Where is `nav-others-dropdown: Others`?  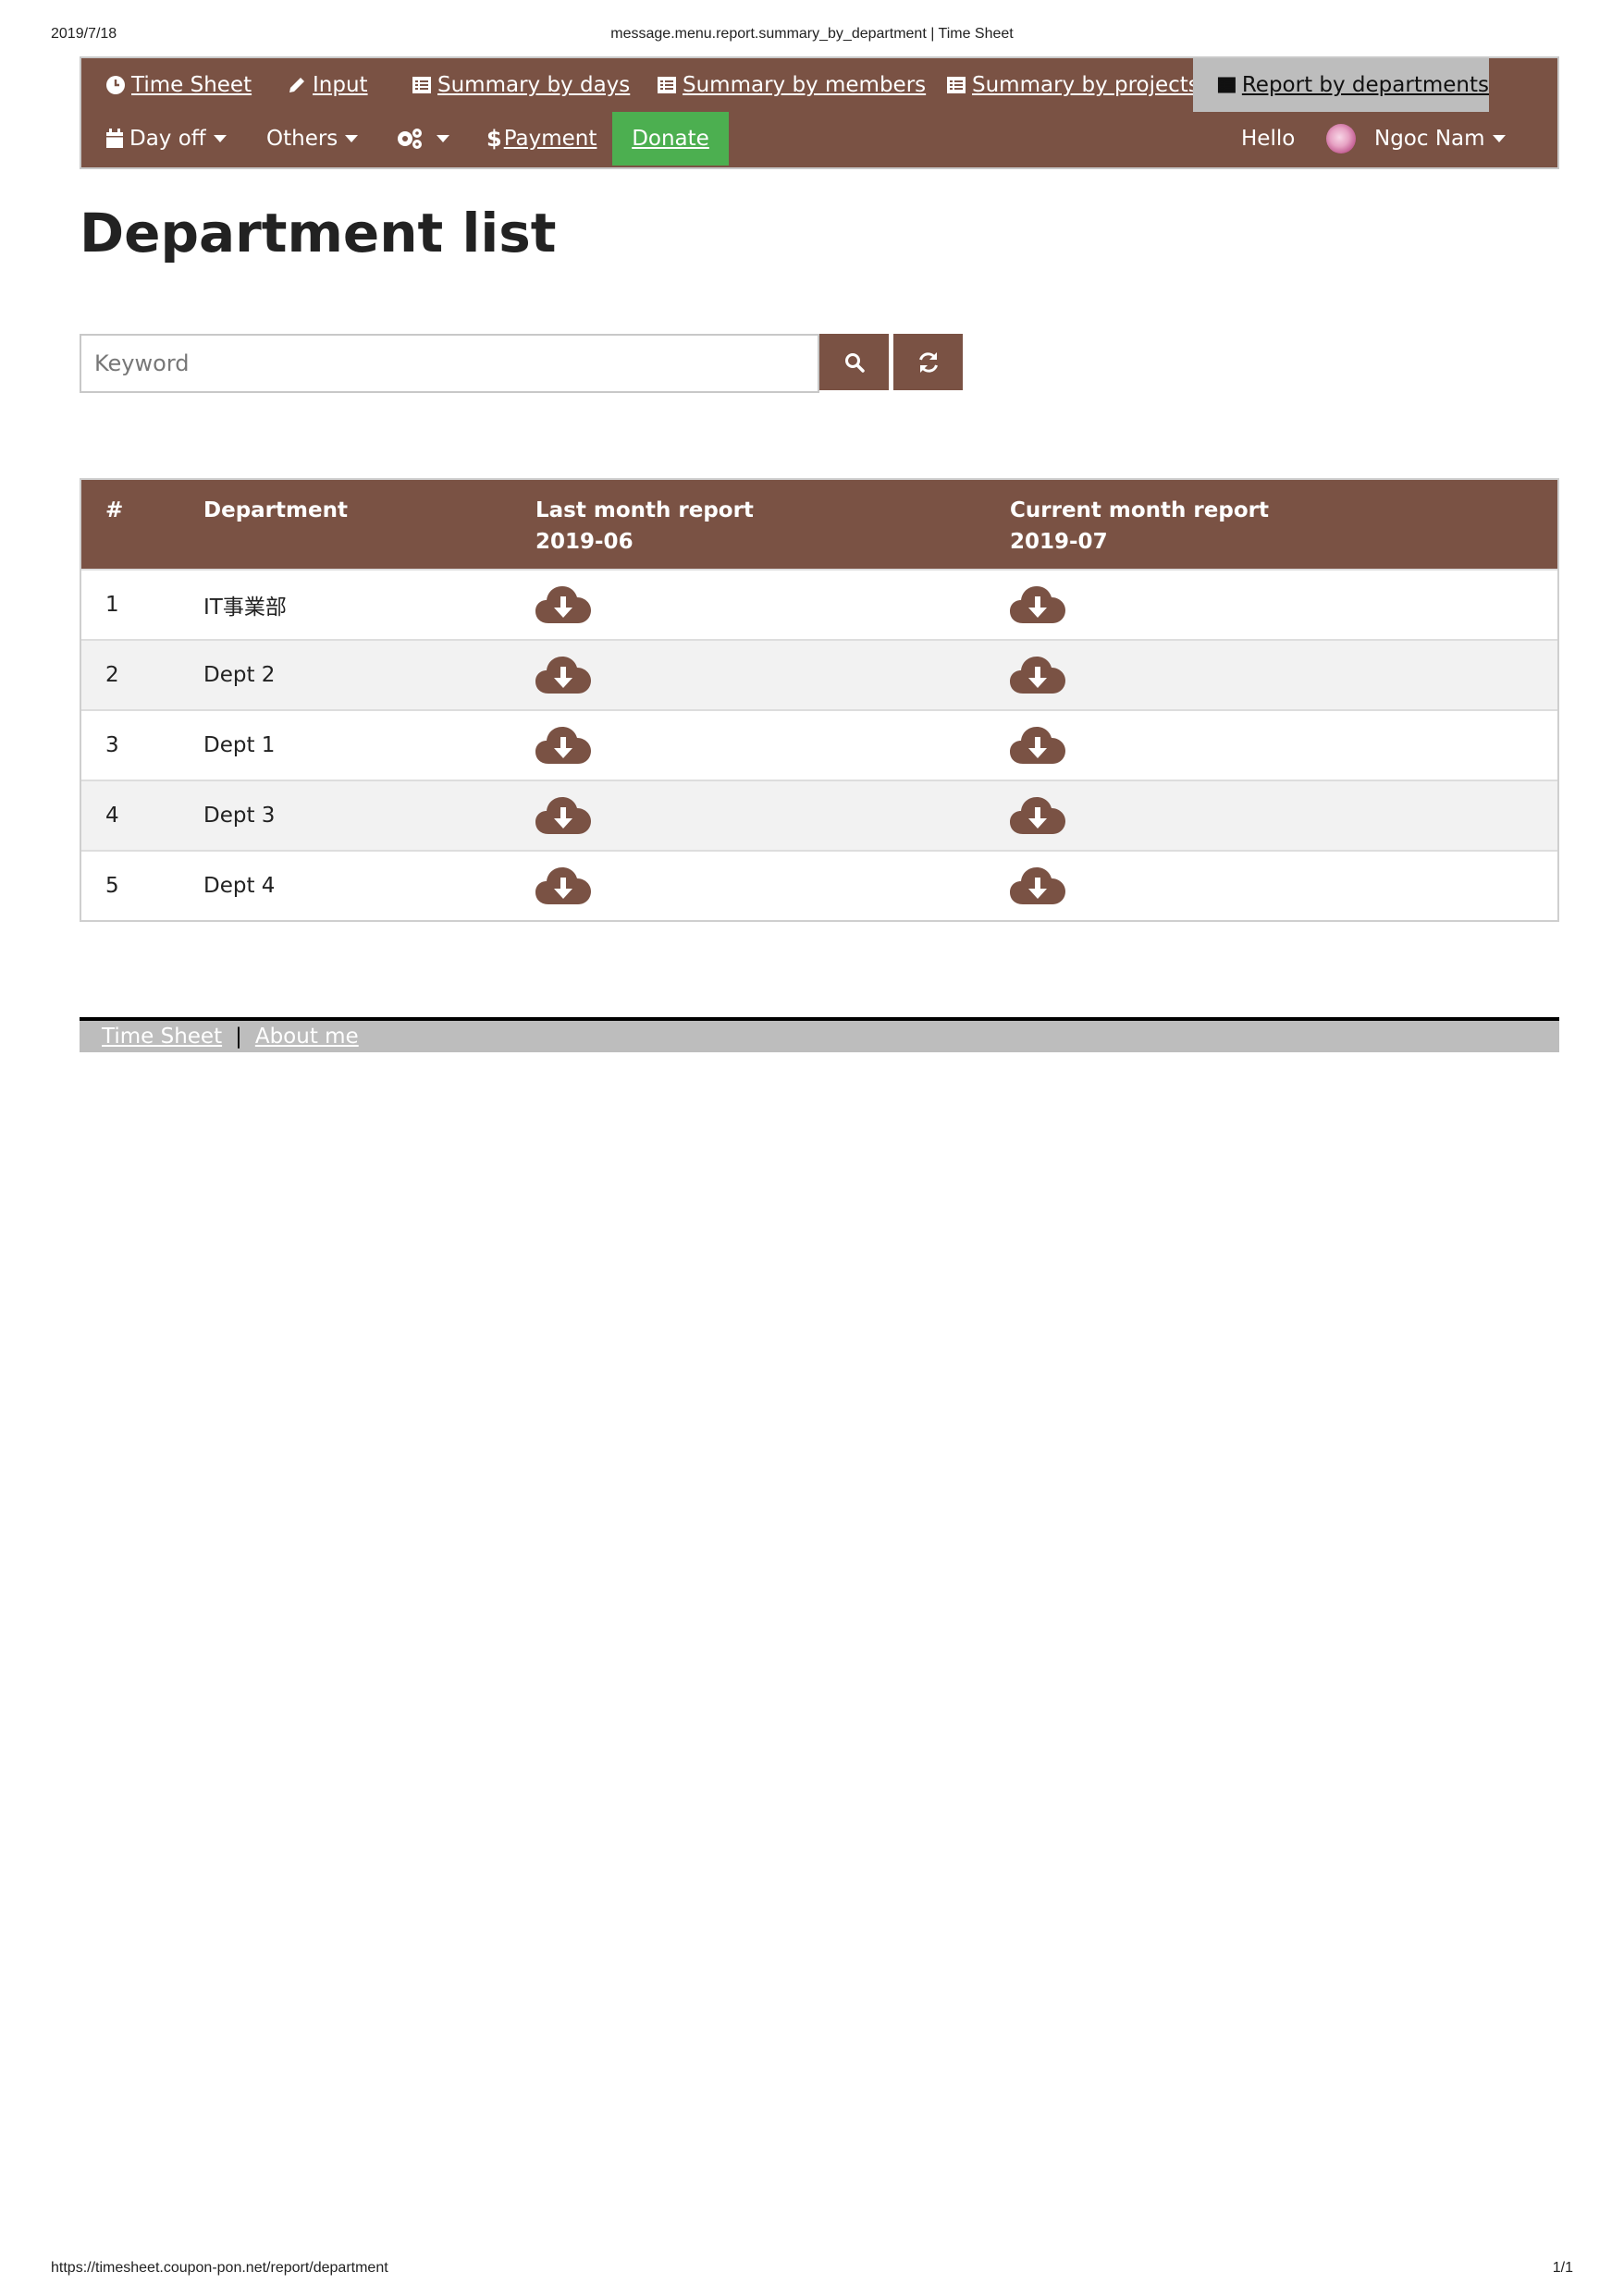 nav-others-dropdown: Others is located at coordinates (312, 139).